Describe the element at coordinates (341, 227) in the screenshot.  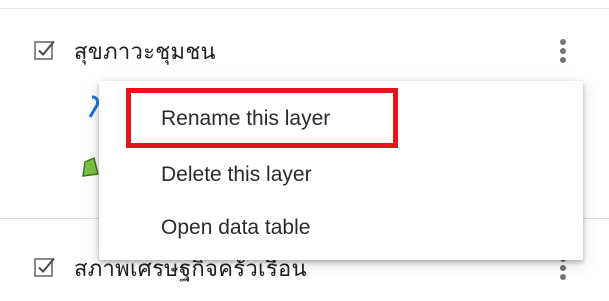
I see `menu-item-open-data-table: Open data table` at that location.